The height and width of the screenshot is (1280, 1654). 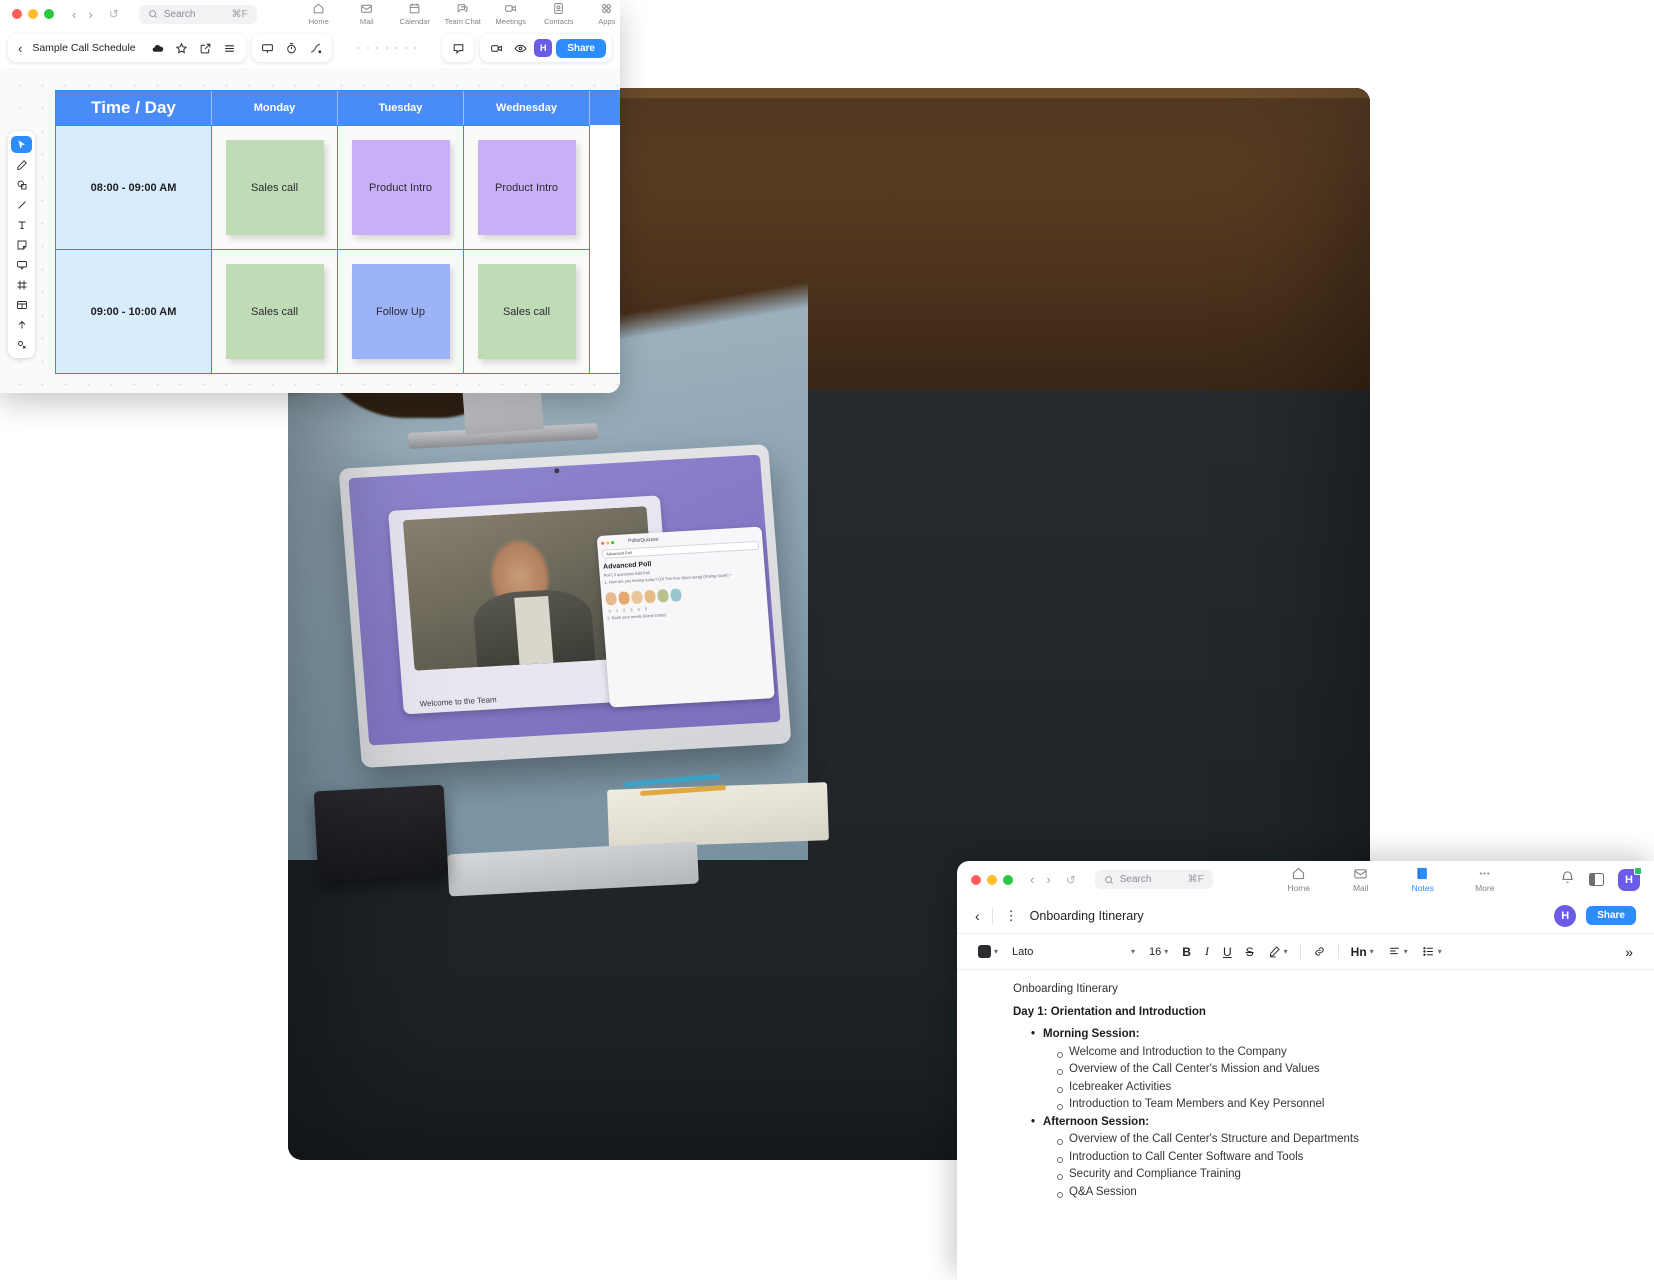 What do you see at coordinates (415, 14) in the screenshot?
I see `nav-item-calendar: Calendar` at bounding box center [415, 14].